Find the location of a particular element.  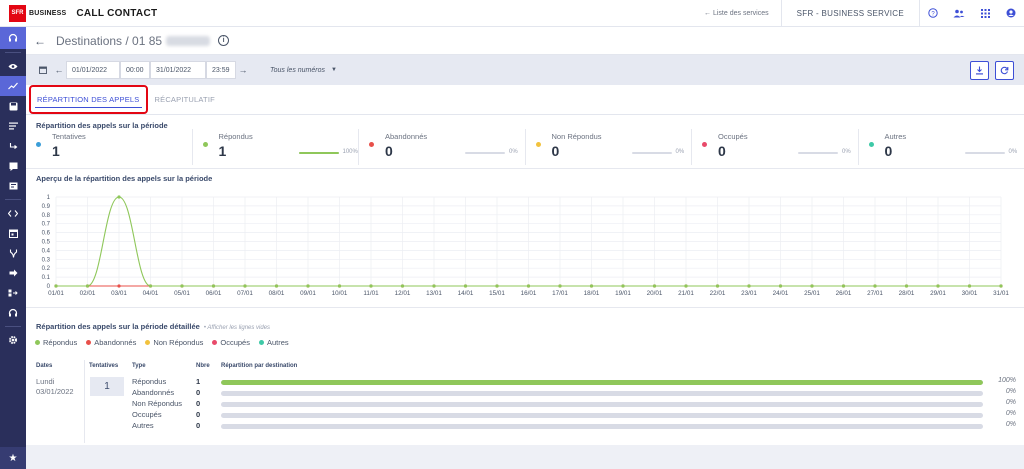

y-tick-label: 0.5 is located at coordinates (46, 243).